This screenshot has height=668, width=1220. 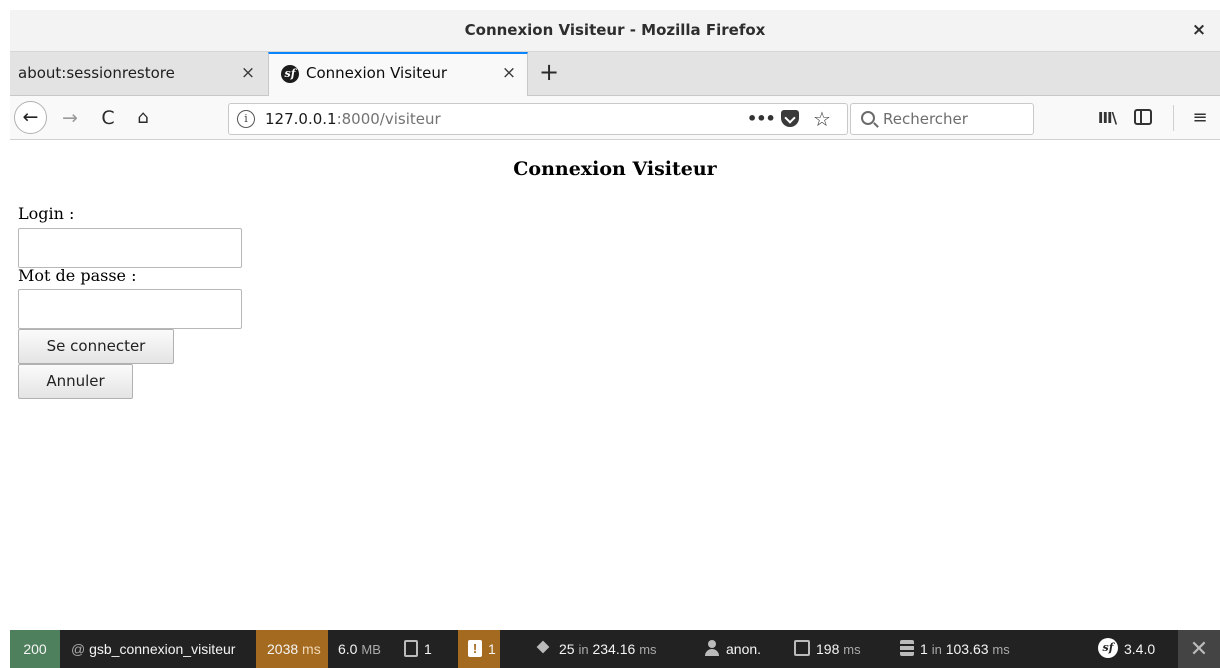 I want to click on symfony-version: 3.4.0, so click(x=1140, y=649).